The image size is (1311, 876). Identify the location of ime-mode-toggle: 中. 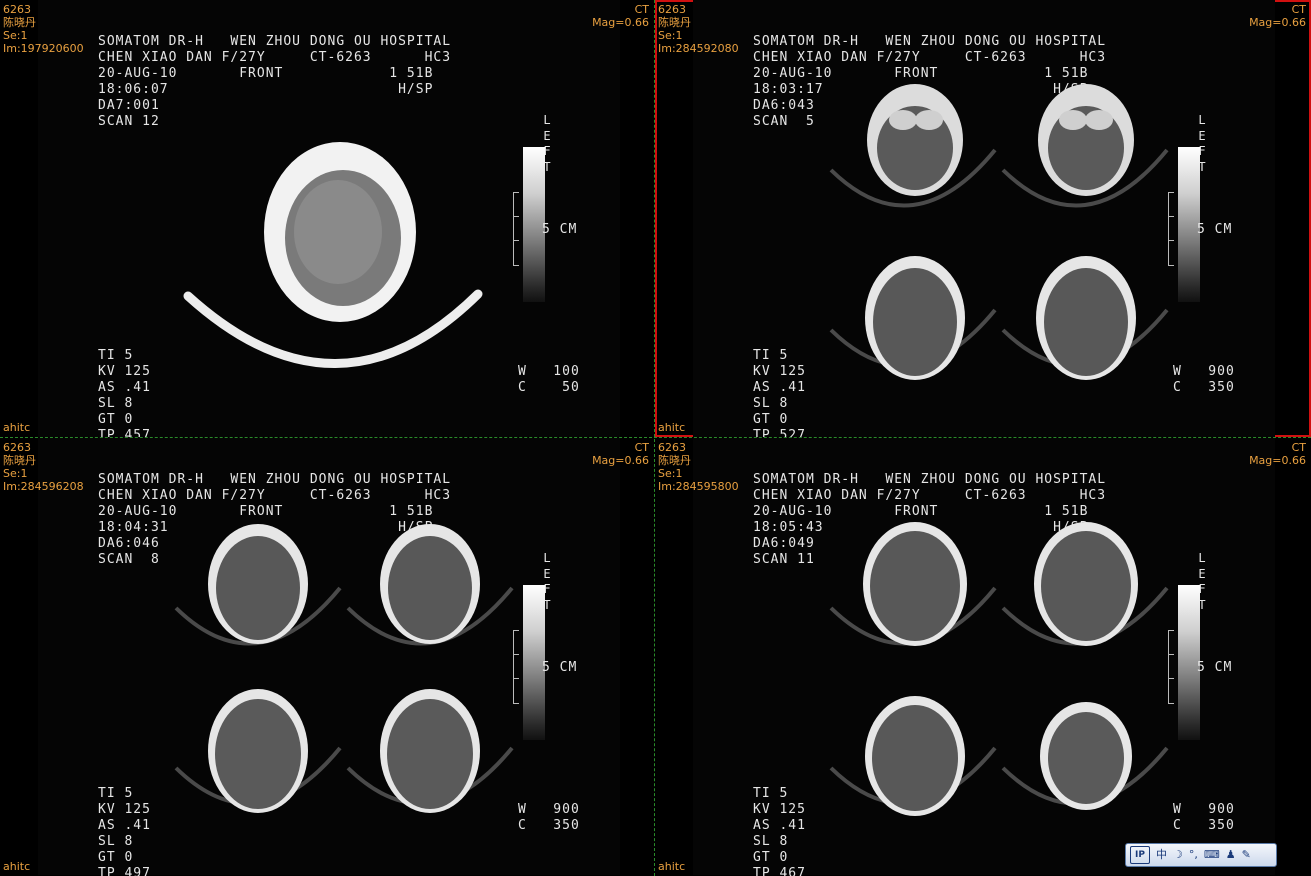
(1161, 855).